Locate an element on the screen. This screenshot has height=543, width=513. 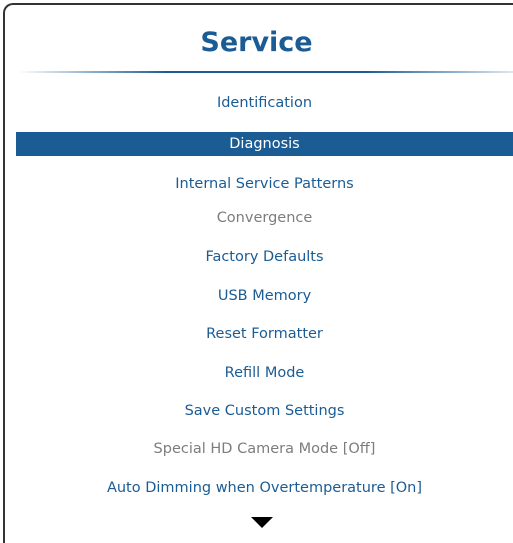
menu-item-convergence: Convergence is located at coordinates (264, 218).